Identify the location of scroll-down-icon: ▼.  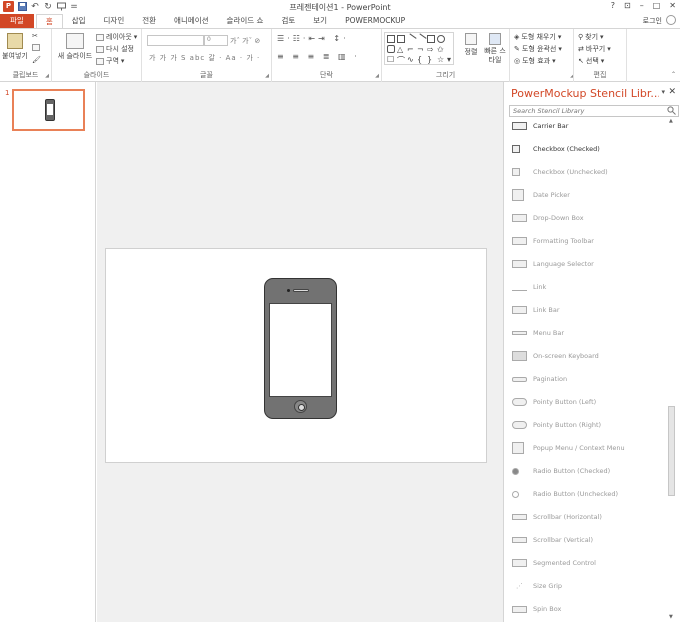
(671, 617).